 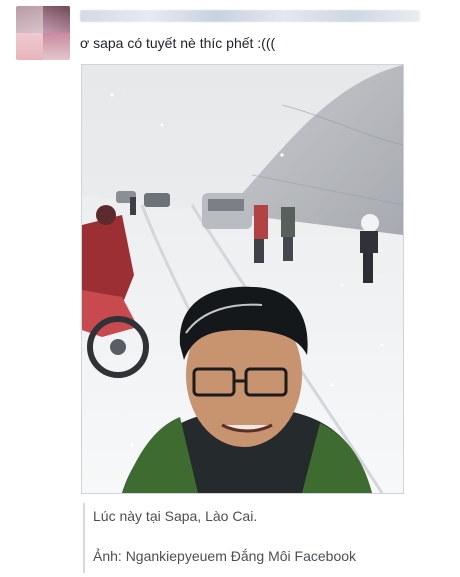 What do you see at coordinates (175, 516) in the screenshot?
I see `caption-location: Lúc này tại Sapa, Lào Cai.` at bounding box center [175, 516].